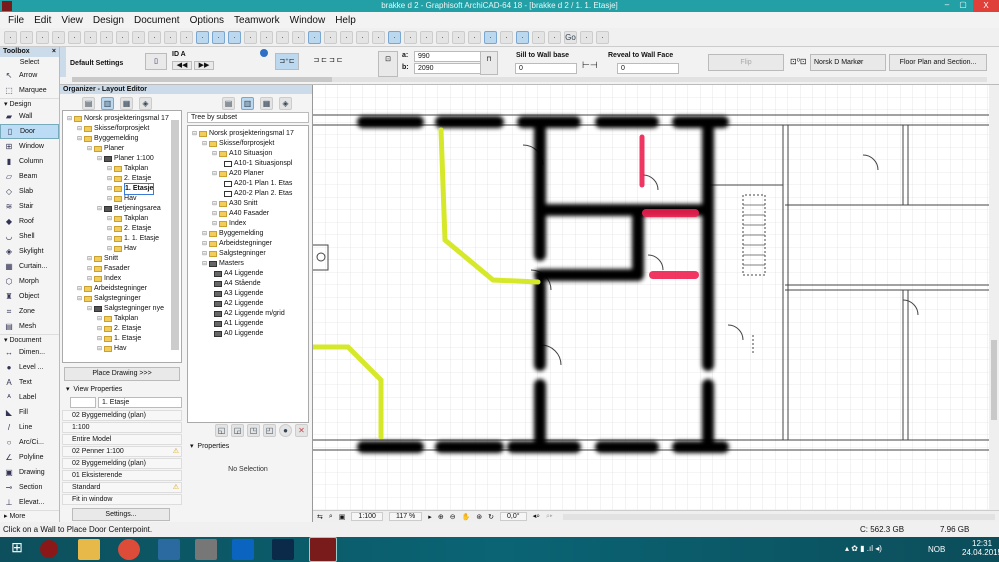 The image size is (999, 562). Describe the element at coordinates (257, 20) in the screenshot. I see `menu-teamwork: Teamwork` at that location.